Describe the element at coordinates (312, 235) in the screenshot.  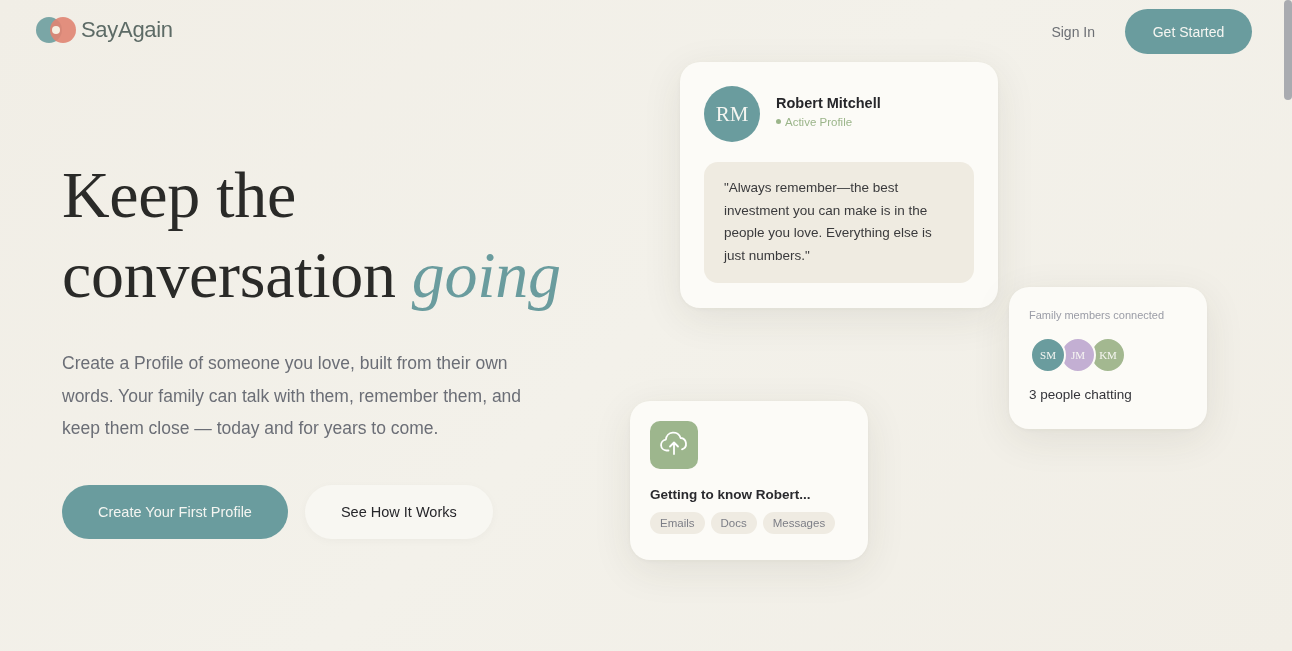
I see `hero-heading: Keep the conversation going` at that location.